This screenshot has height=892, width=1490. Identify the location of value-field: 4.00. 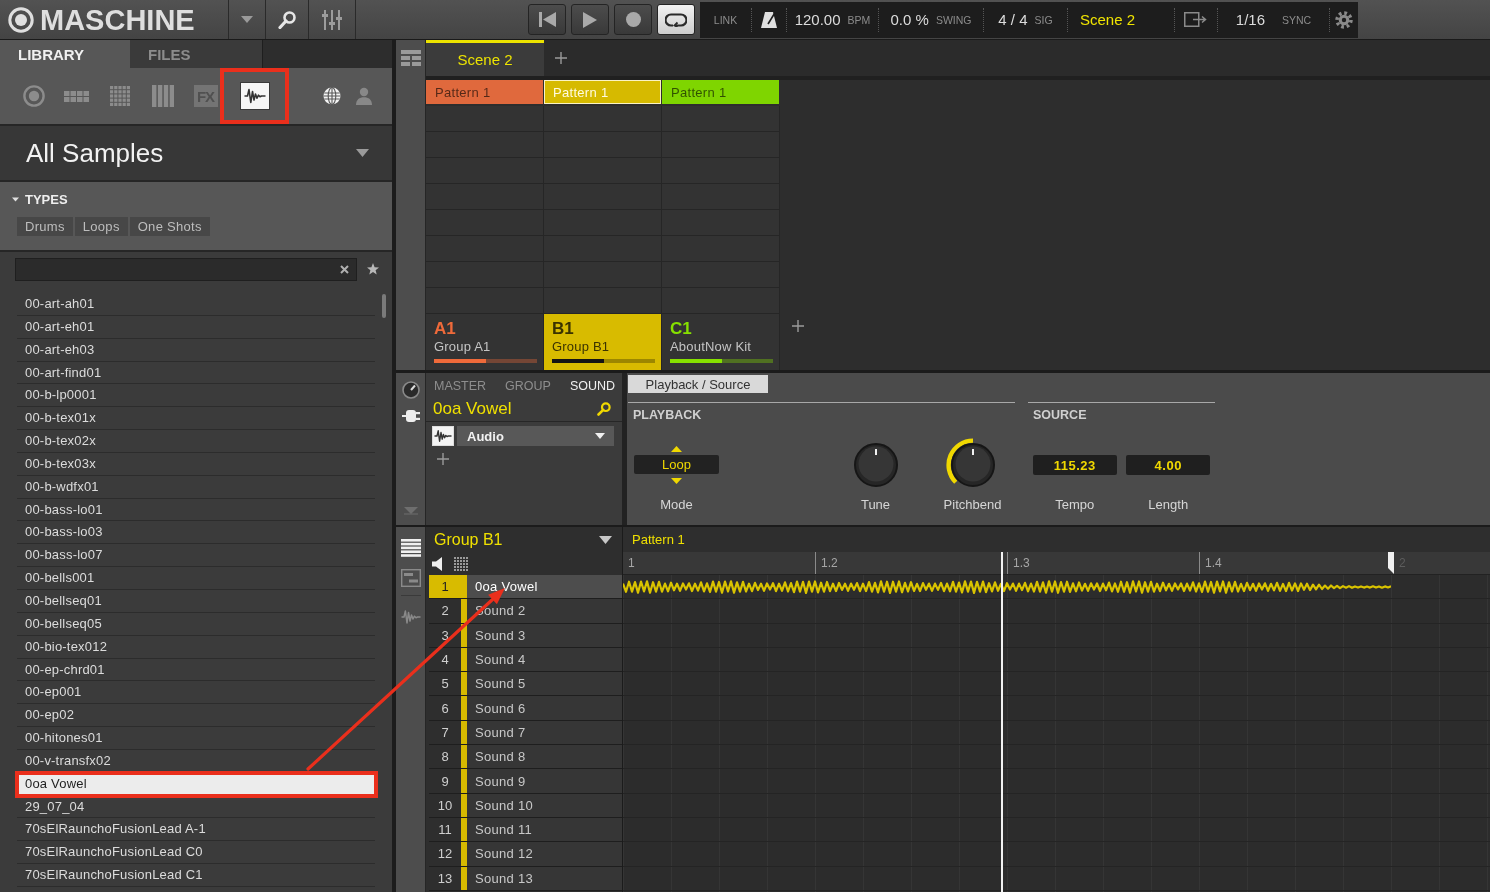
(1168, 465).